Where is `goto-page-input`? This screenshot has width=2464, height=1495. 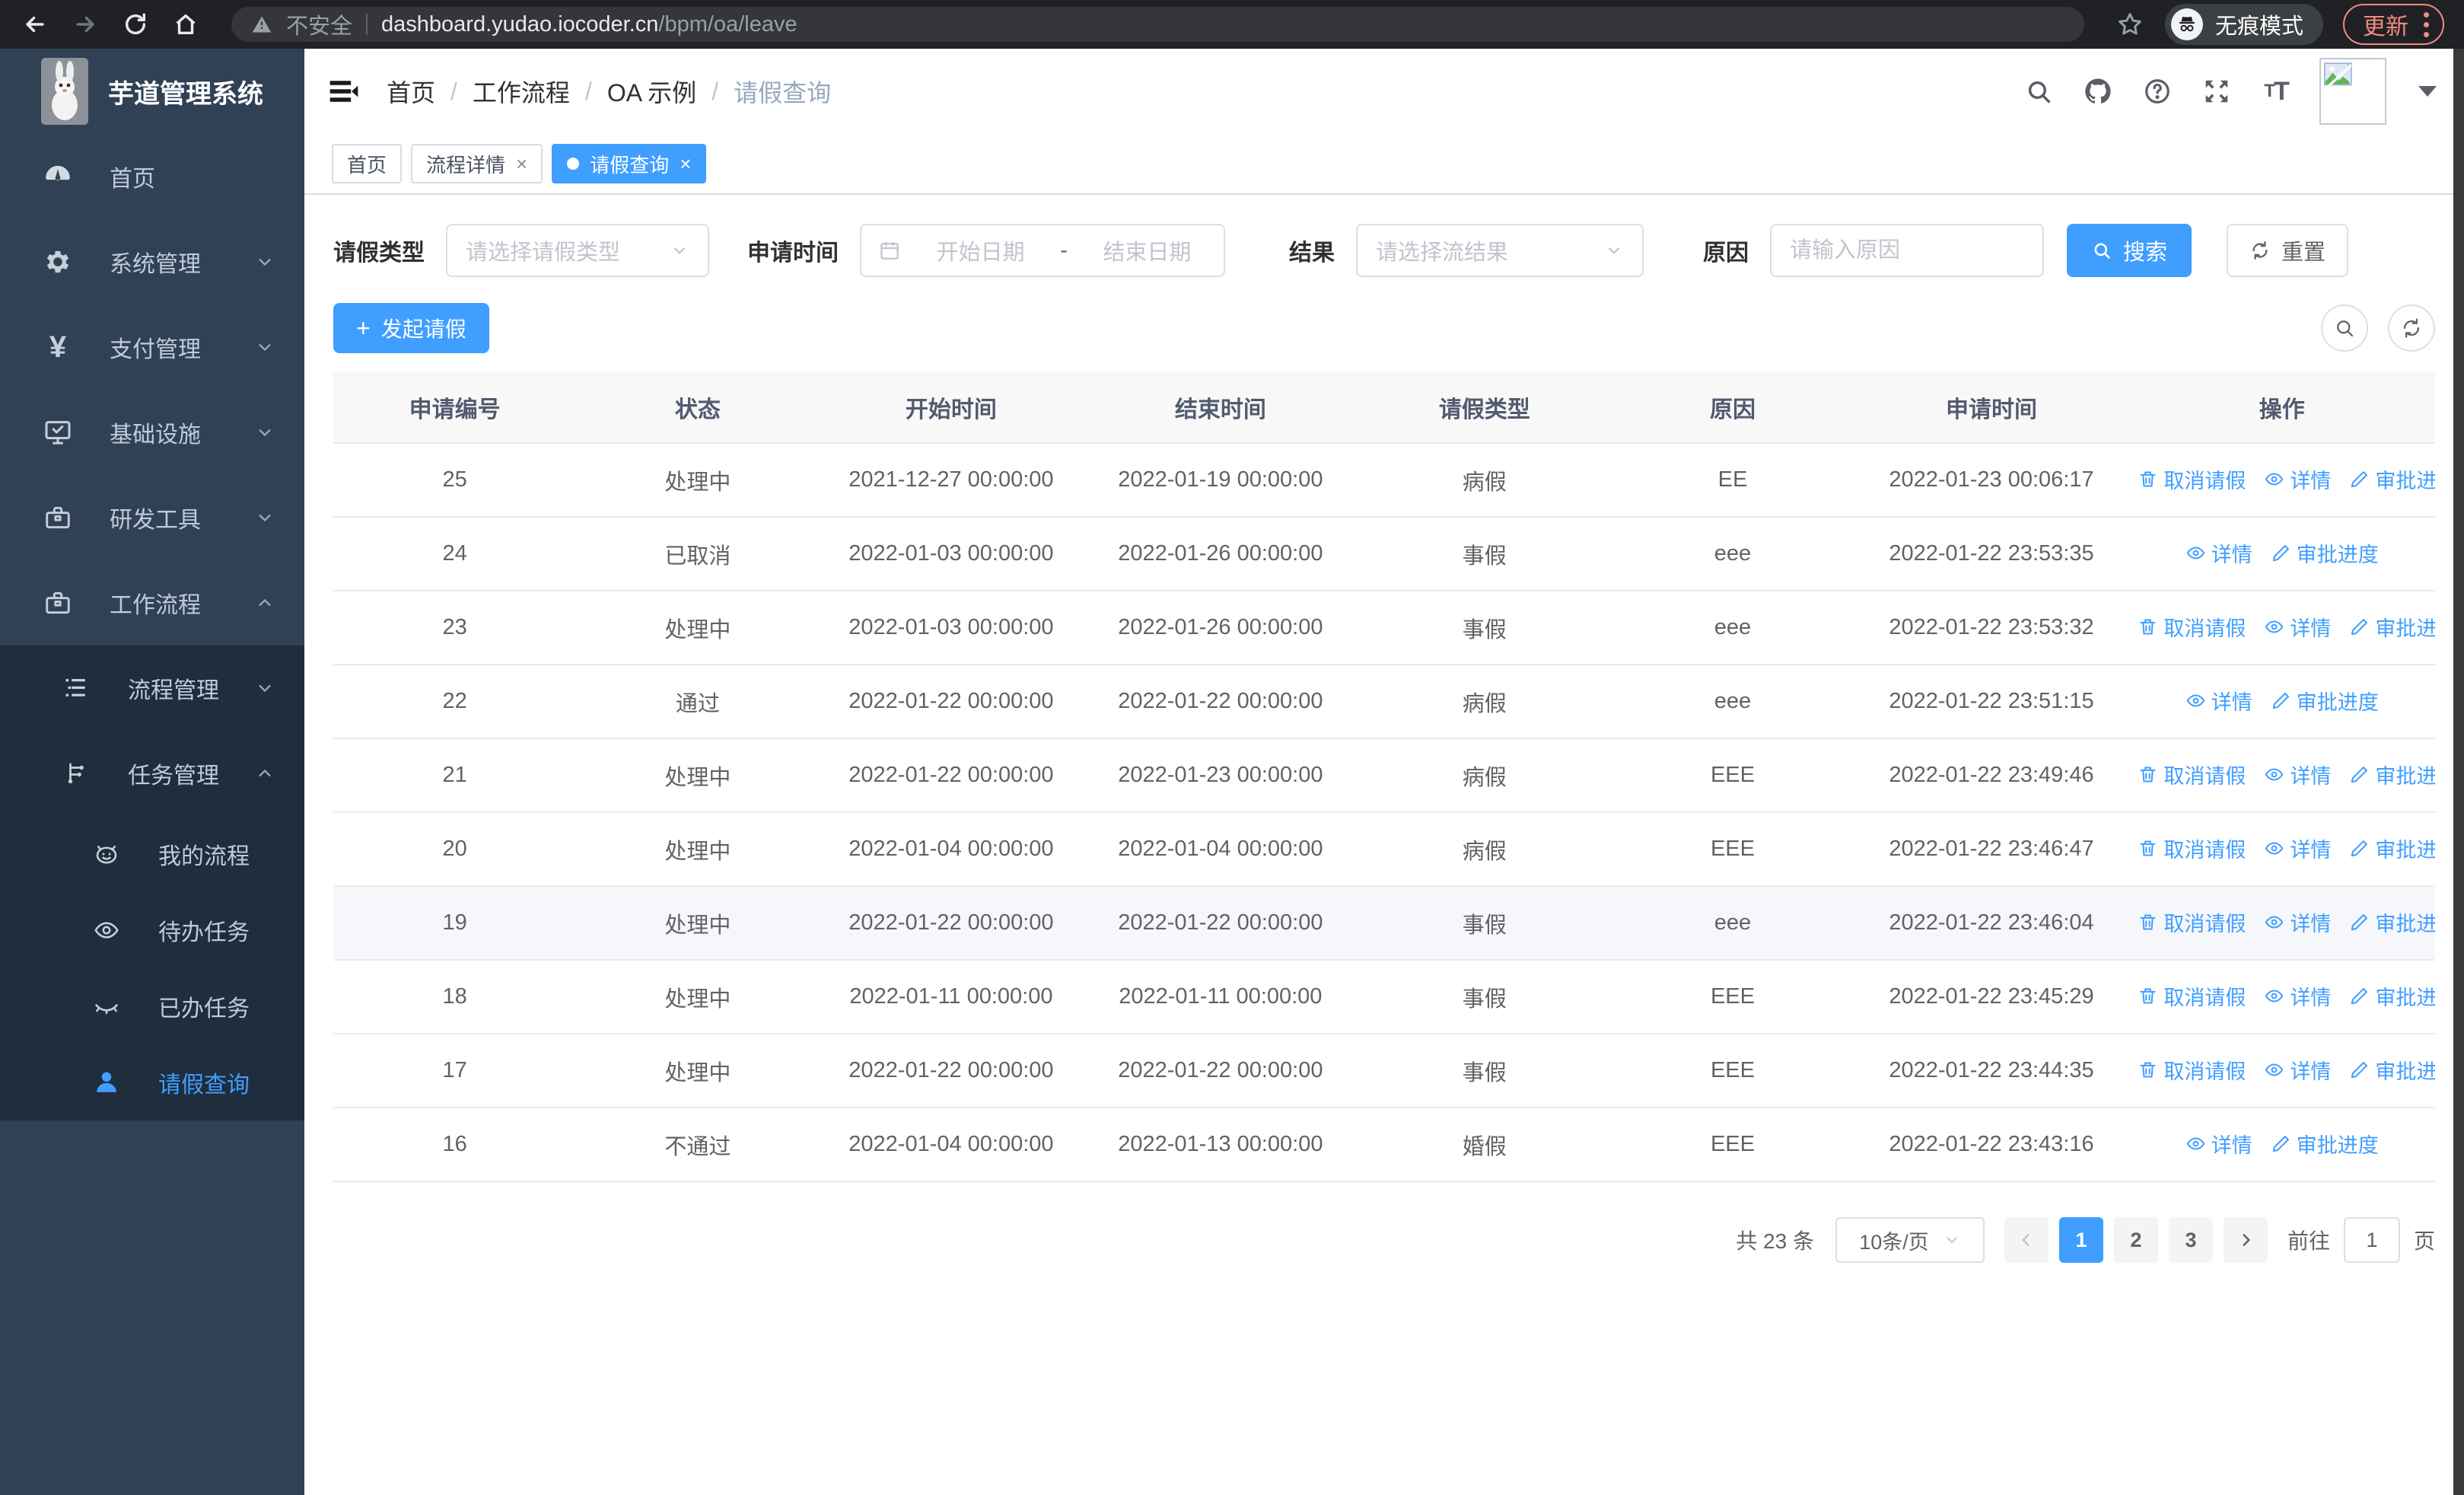
goto-page-input is located at coordinates (2371, 1240).